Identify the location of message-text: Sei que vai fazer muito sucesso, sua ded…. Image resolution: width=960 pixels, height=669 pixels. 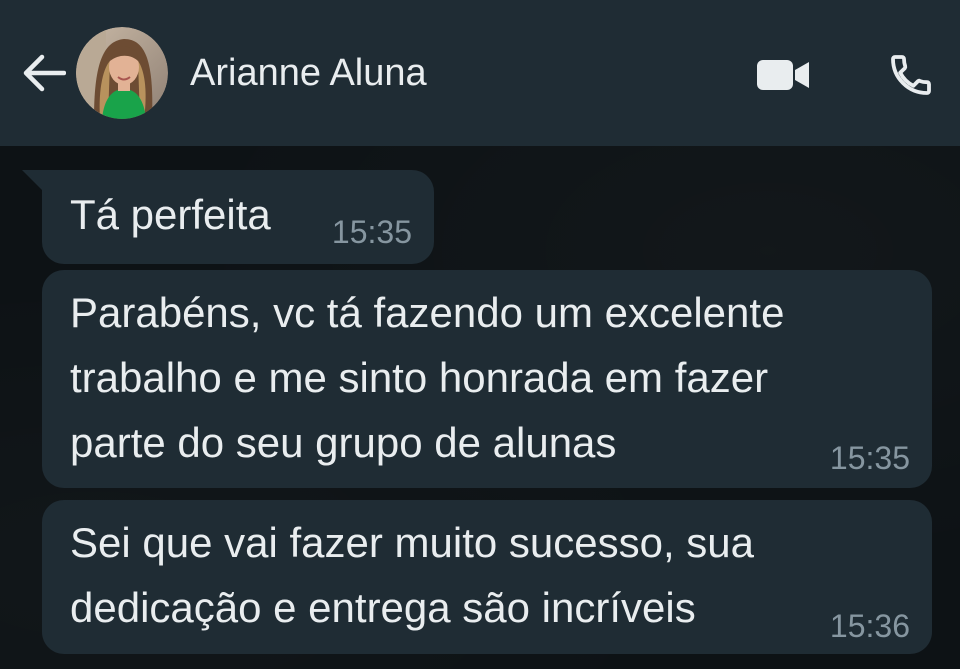
(412, 575).